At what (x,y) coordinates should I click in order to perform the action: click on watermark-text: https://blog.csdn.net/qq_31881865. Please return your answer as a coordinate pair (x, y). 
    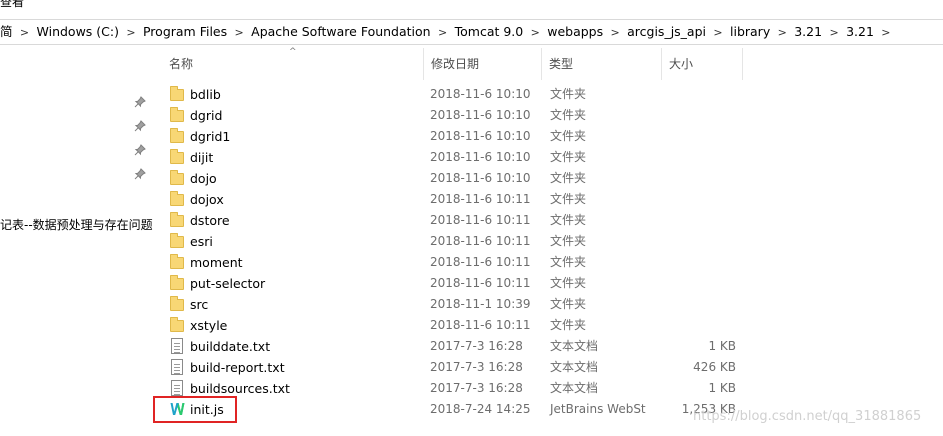
    Looking at the image, I should click on (807, 416).